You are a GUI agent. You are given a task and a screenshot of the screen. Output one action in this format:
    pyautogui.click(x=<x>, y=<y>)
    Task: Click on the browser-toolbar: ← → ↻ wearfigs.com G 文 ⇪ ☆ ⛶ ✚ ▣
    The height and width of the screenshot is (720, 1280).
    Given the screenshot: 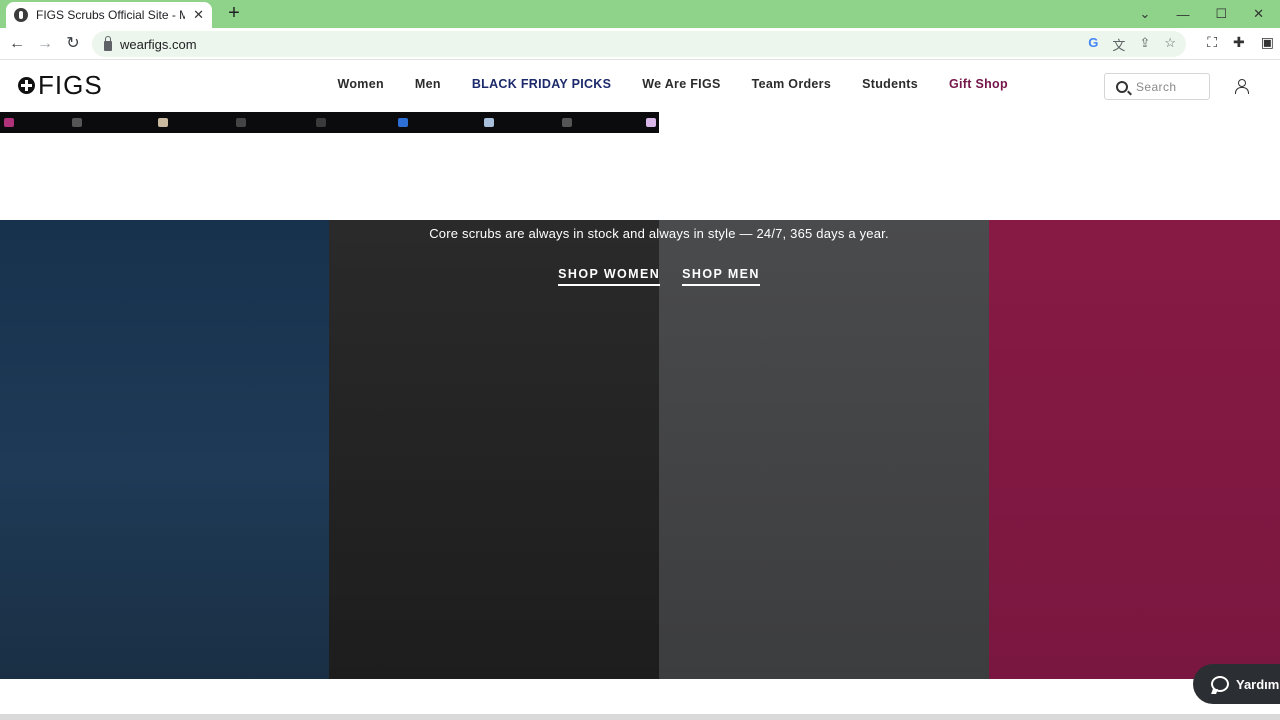 What is the action you would take?
    pyautogui.click(x=640, y=44)
    